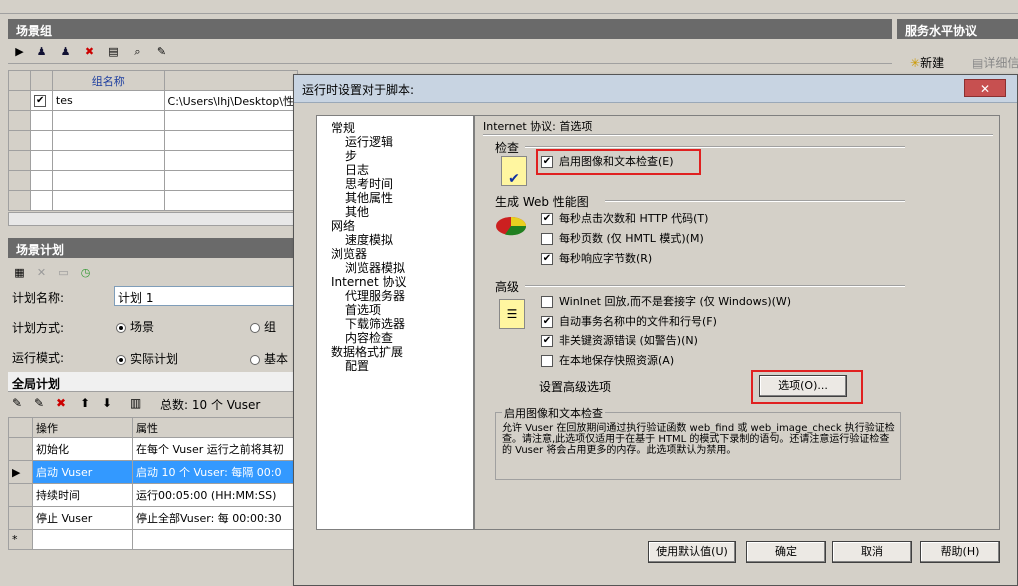 Image resolution: width=1018 pixels, height=586 pixels. I want to click on tree-node-selected: 首选项, so click(395, 310).